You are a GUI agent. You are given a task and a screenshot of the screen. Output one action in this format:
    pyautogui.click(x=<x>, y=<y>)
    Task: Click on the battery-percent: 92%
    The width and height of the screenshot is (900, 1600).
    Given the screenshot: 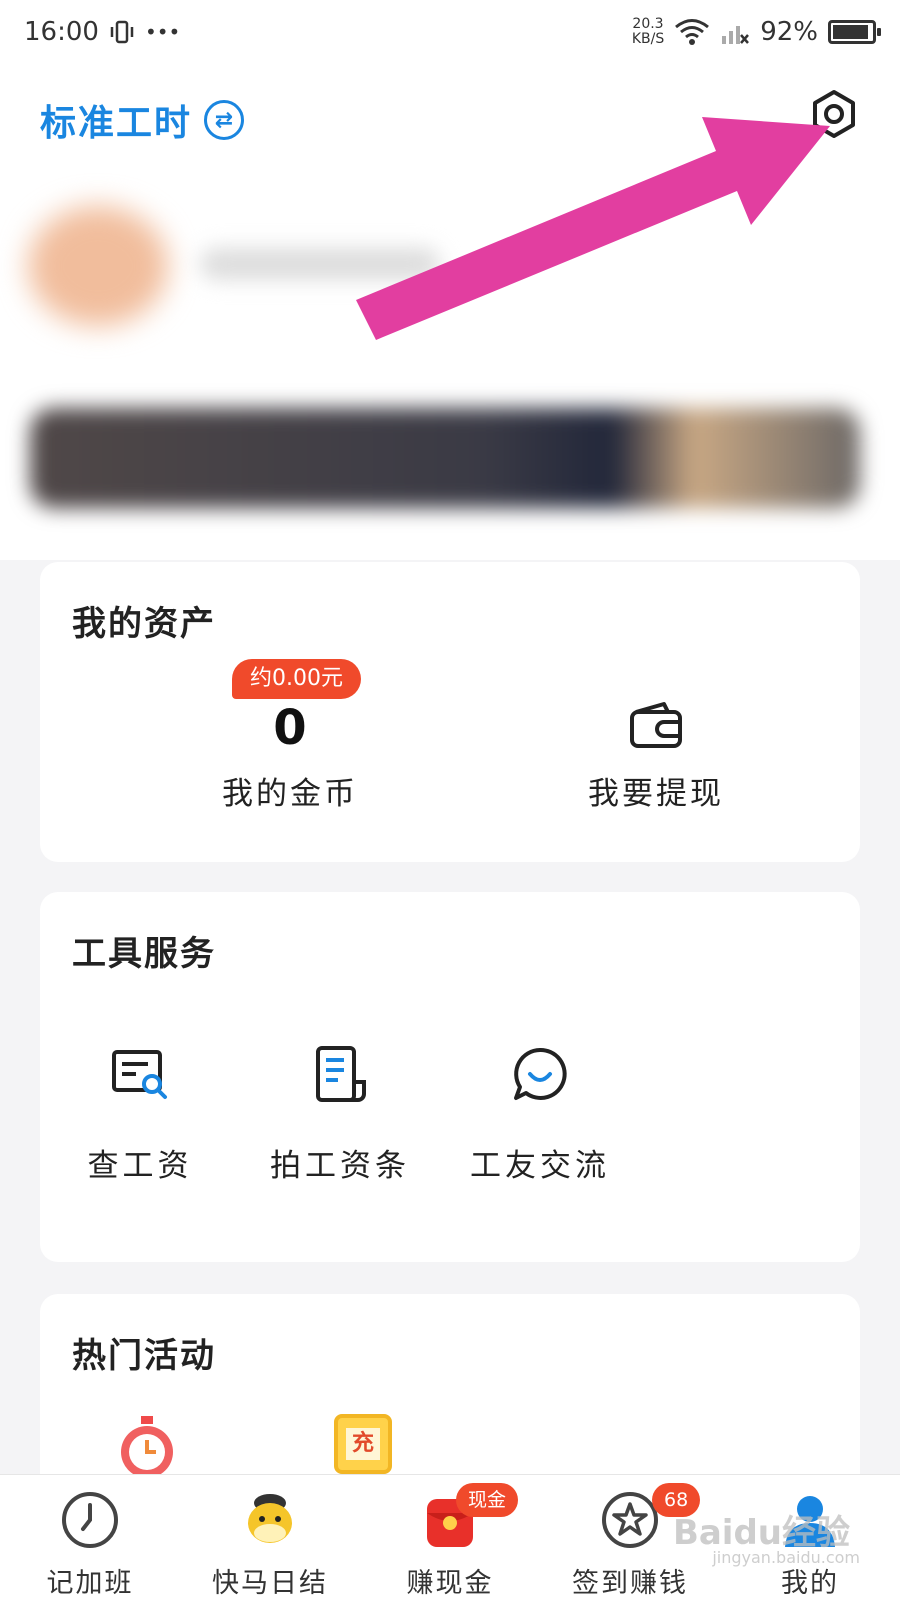 What is the action you would take?
    pyautogui.click(x=789, y=32)
    